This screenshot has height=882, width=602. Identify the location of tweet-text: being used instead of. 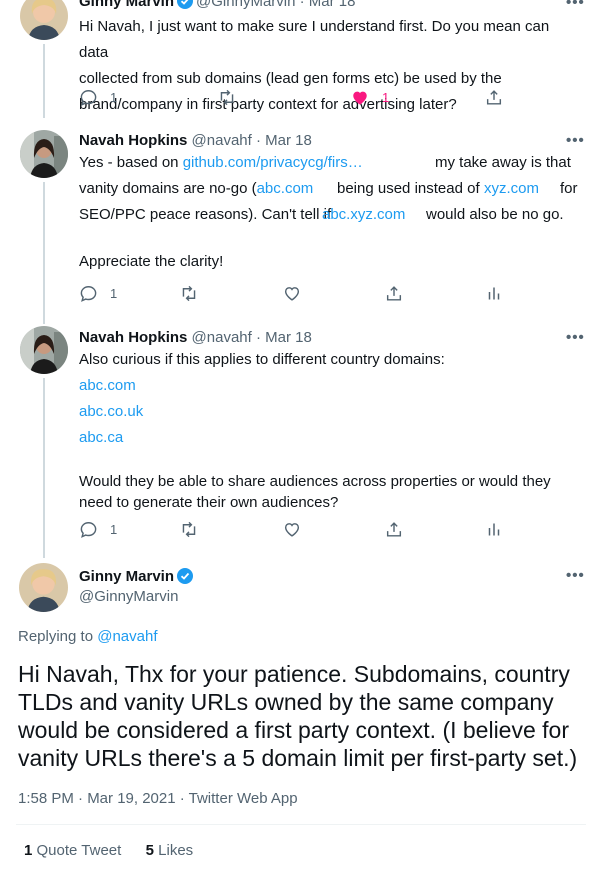
(408, 188).